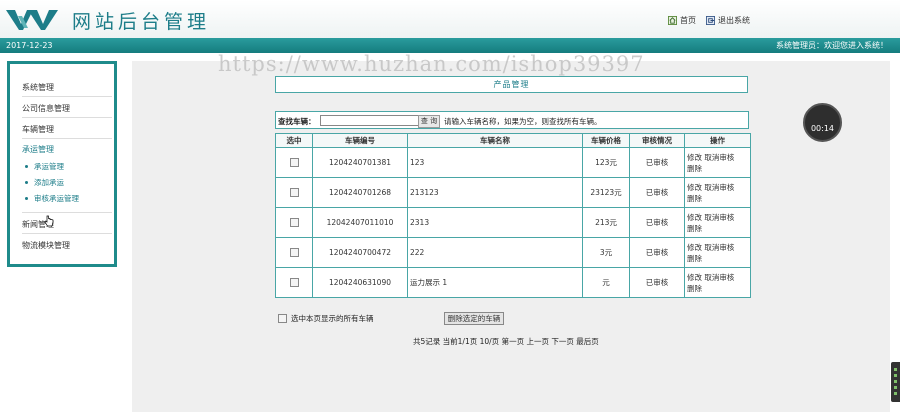 The height and width of the screenshot is (415, 900). What do you see at coordinates (360, 252) in the screenshot?
I see `cell-vehicle-id: 1204240700472` at bounding box center [360, 252].